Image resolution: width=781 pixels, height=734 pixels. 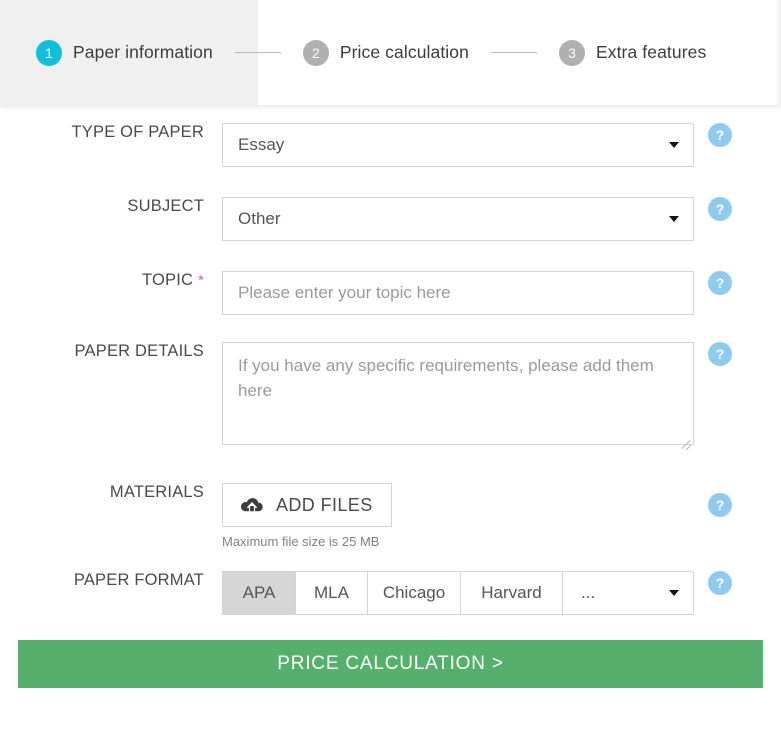 I want to click on help-icon-type-of-paper: ?, so click(x=720, y=135).